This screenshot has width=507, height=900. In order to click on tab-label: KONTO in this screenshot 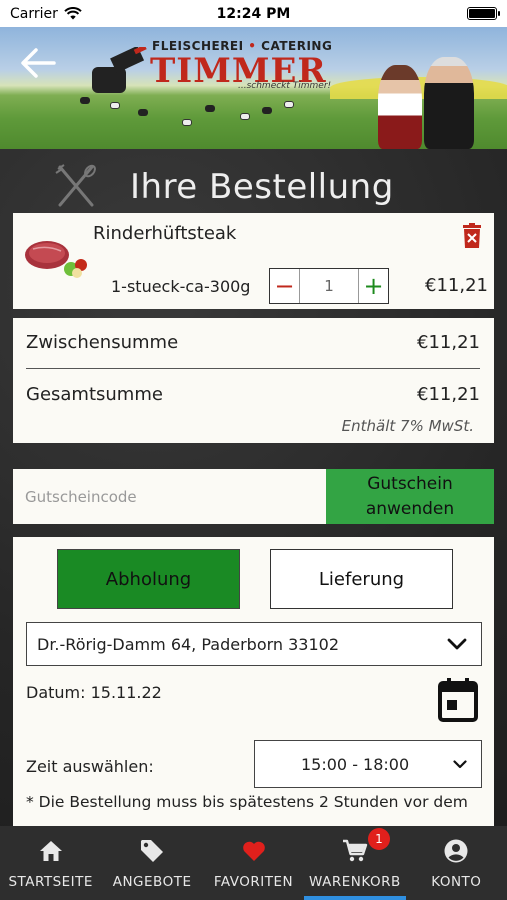, I will do `click(456, 882)`.